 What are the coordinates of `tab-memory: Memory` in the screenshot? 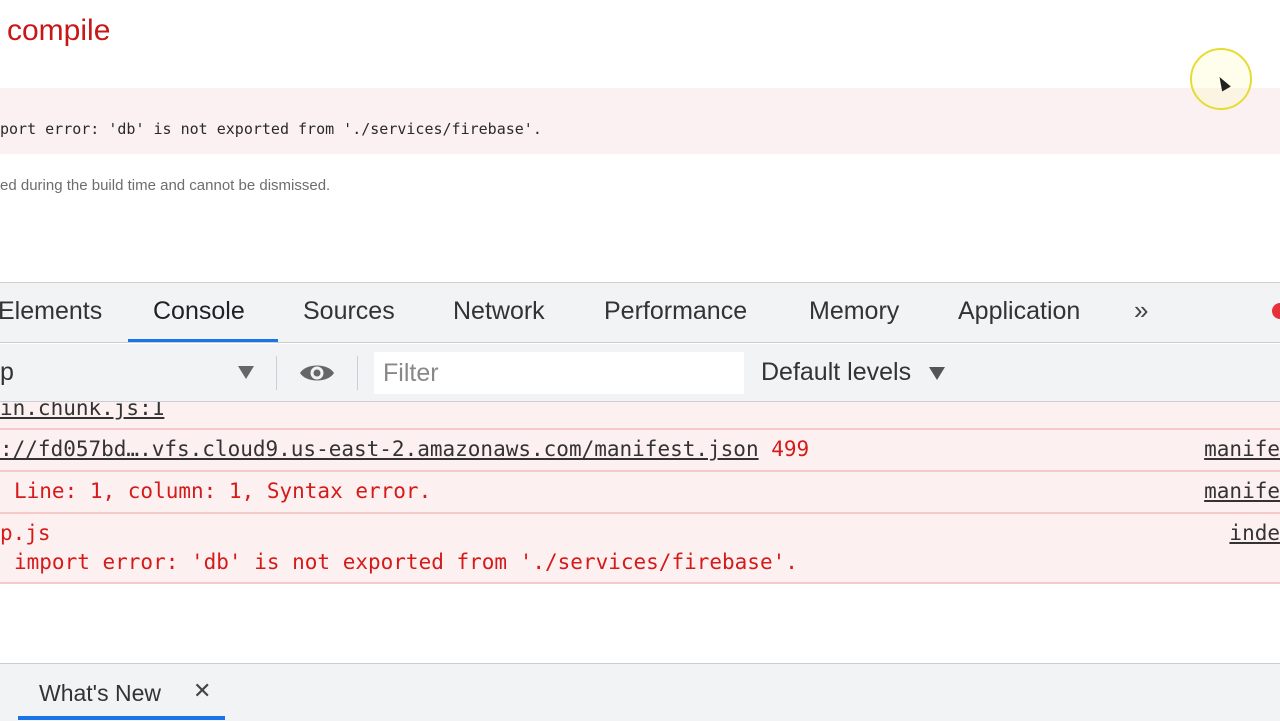 It's located at (854, 311).